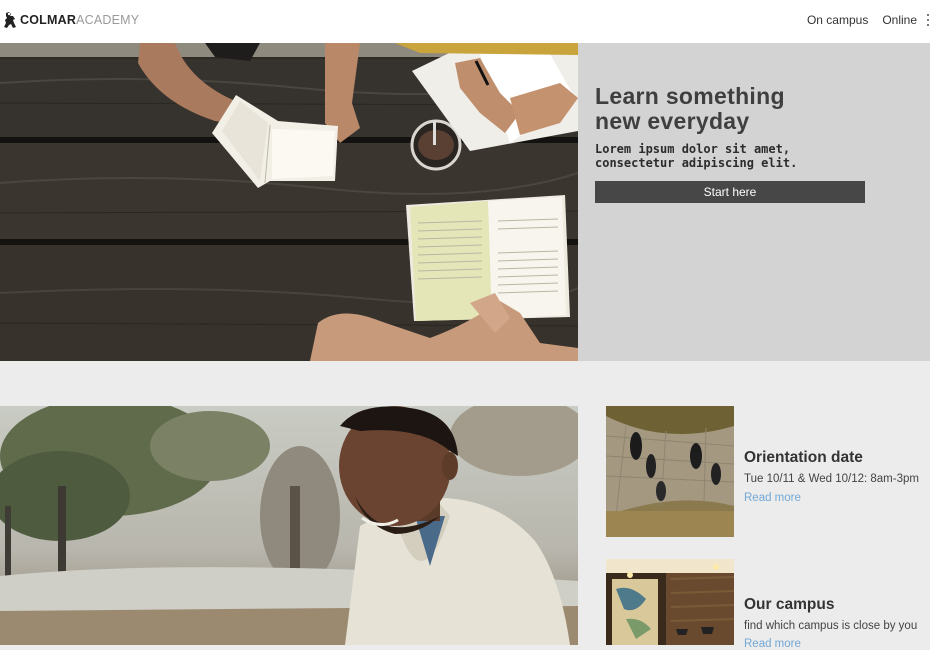 Image resolution: width=930 pixels, height=650 pixels. Describe the element at coordinates (10, 20) in the screenshot. I see `logo-emblem-icon` at that location.